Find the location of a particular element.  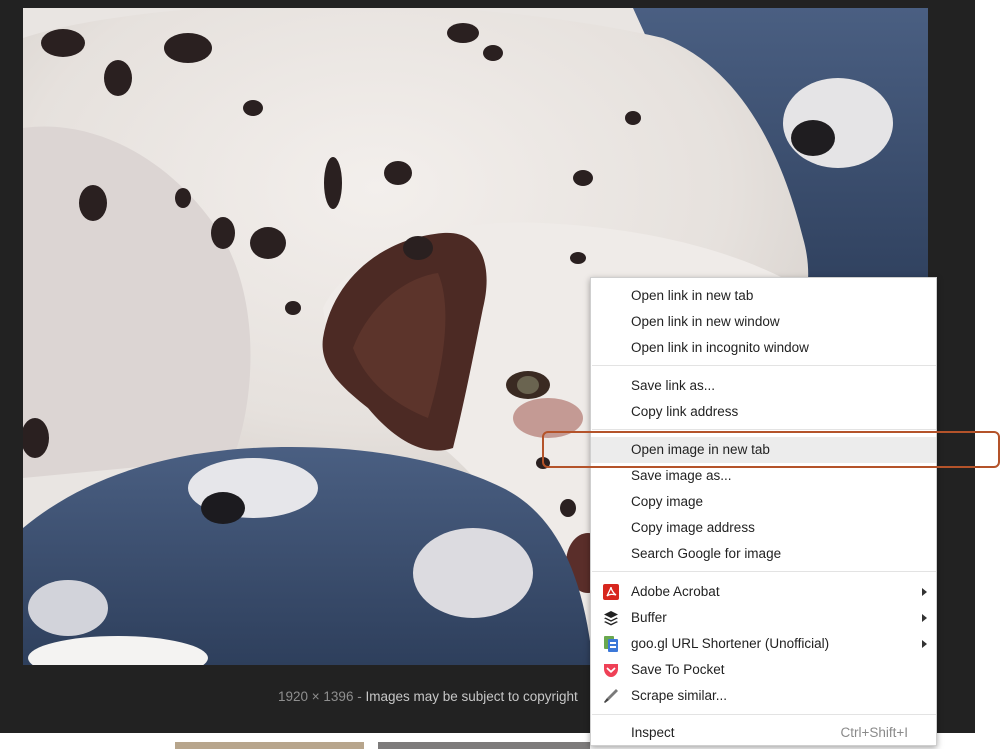

menu-item-label: Open link in new tab is located at coordinates (692, 295).